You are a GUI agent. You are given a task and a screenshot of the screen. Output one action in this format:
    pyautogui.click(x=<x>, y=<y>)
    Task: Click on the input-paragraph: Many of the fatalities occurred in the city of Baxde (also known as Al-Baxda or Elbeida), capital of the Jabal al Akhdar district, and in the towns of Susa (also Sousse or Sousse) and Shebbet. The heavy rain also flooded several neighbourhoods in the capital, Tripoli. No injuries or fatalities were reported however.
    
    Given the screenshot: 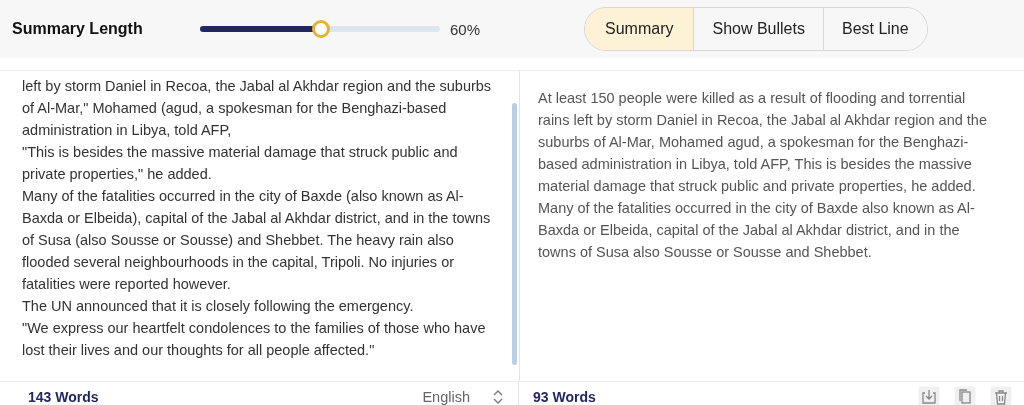 What is the action you would take?
    pyautogui.click(x=257, y=240)
    